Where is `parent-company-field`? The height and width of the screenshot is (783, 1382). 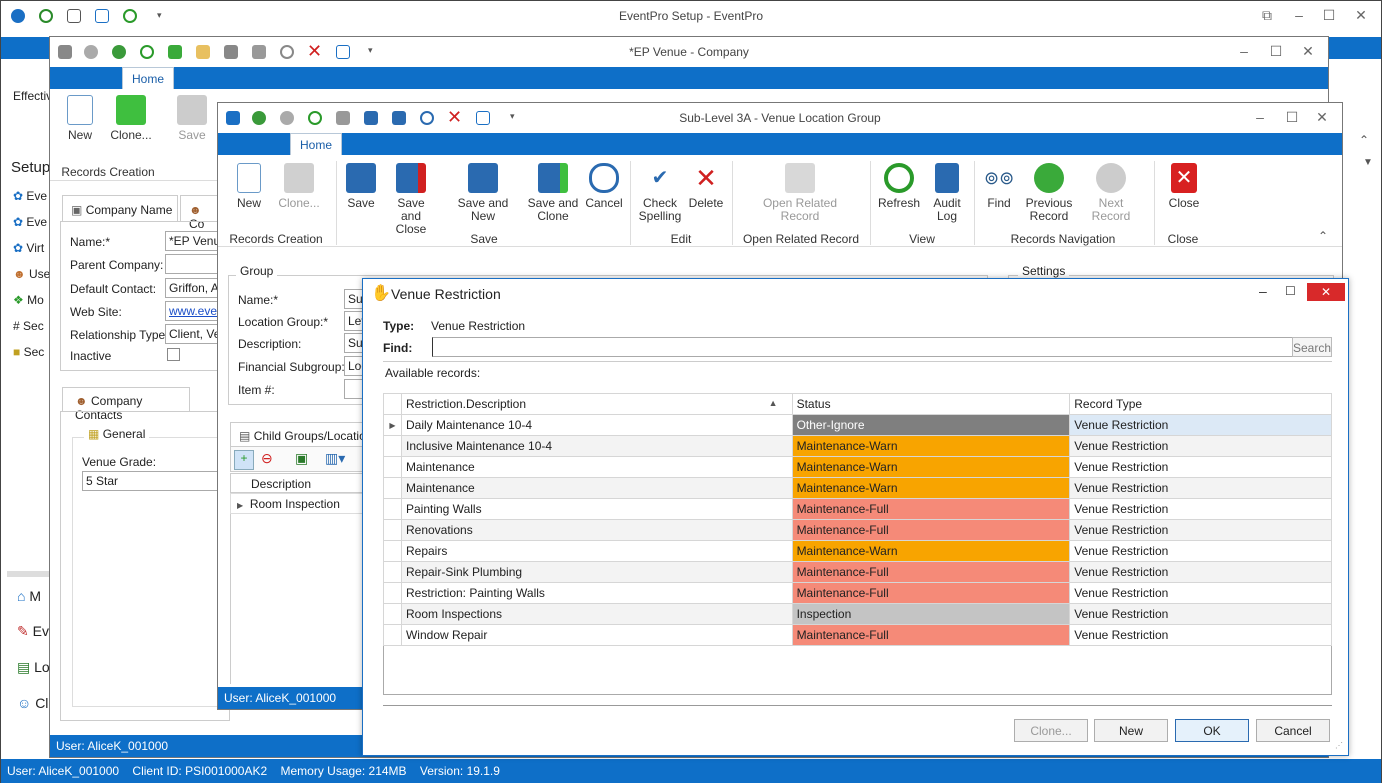 parent-company-field is located at coordinates (195, 264).